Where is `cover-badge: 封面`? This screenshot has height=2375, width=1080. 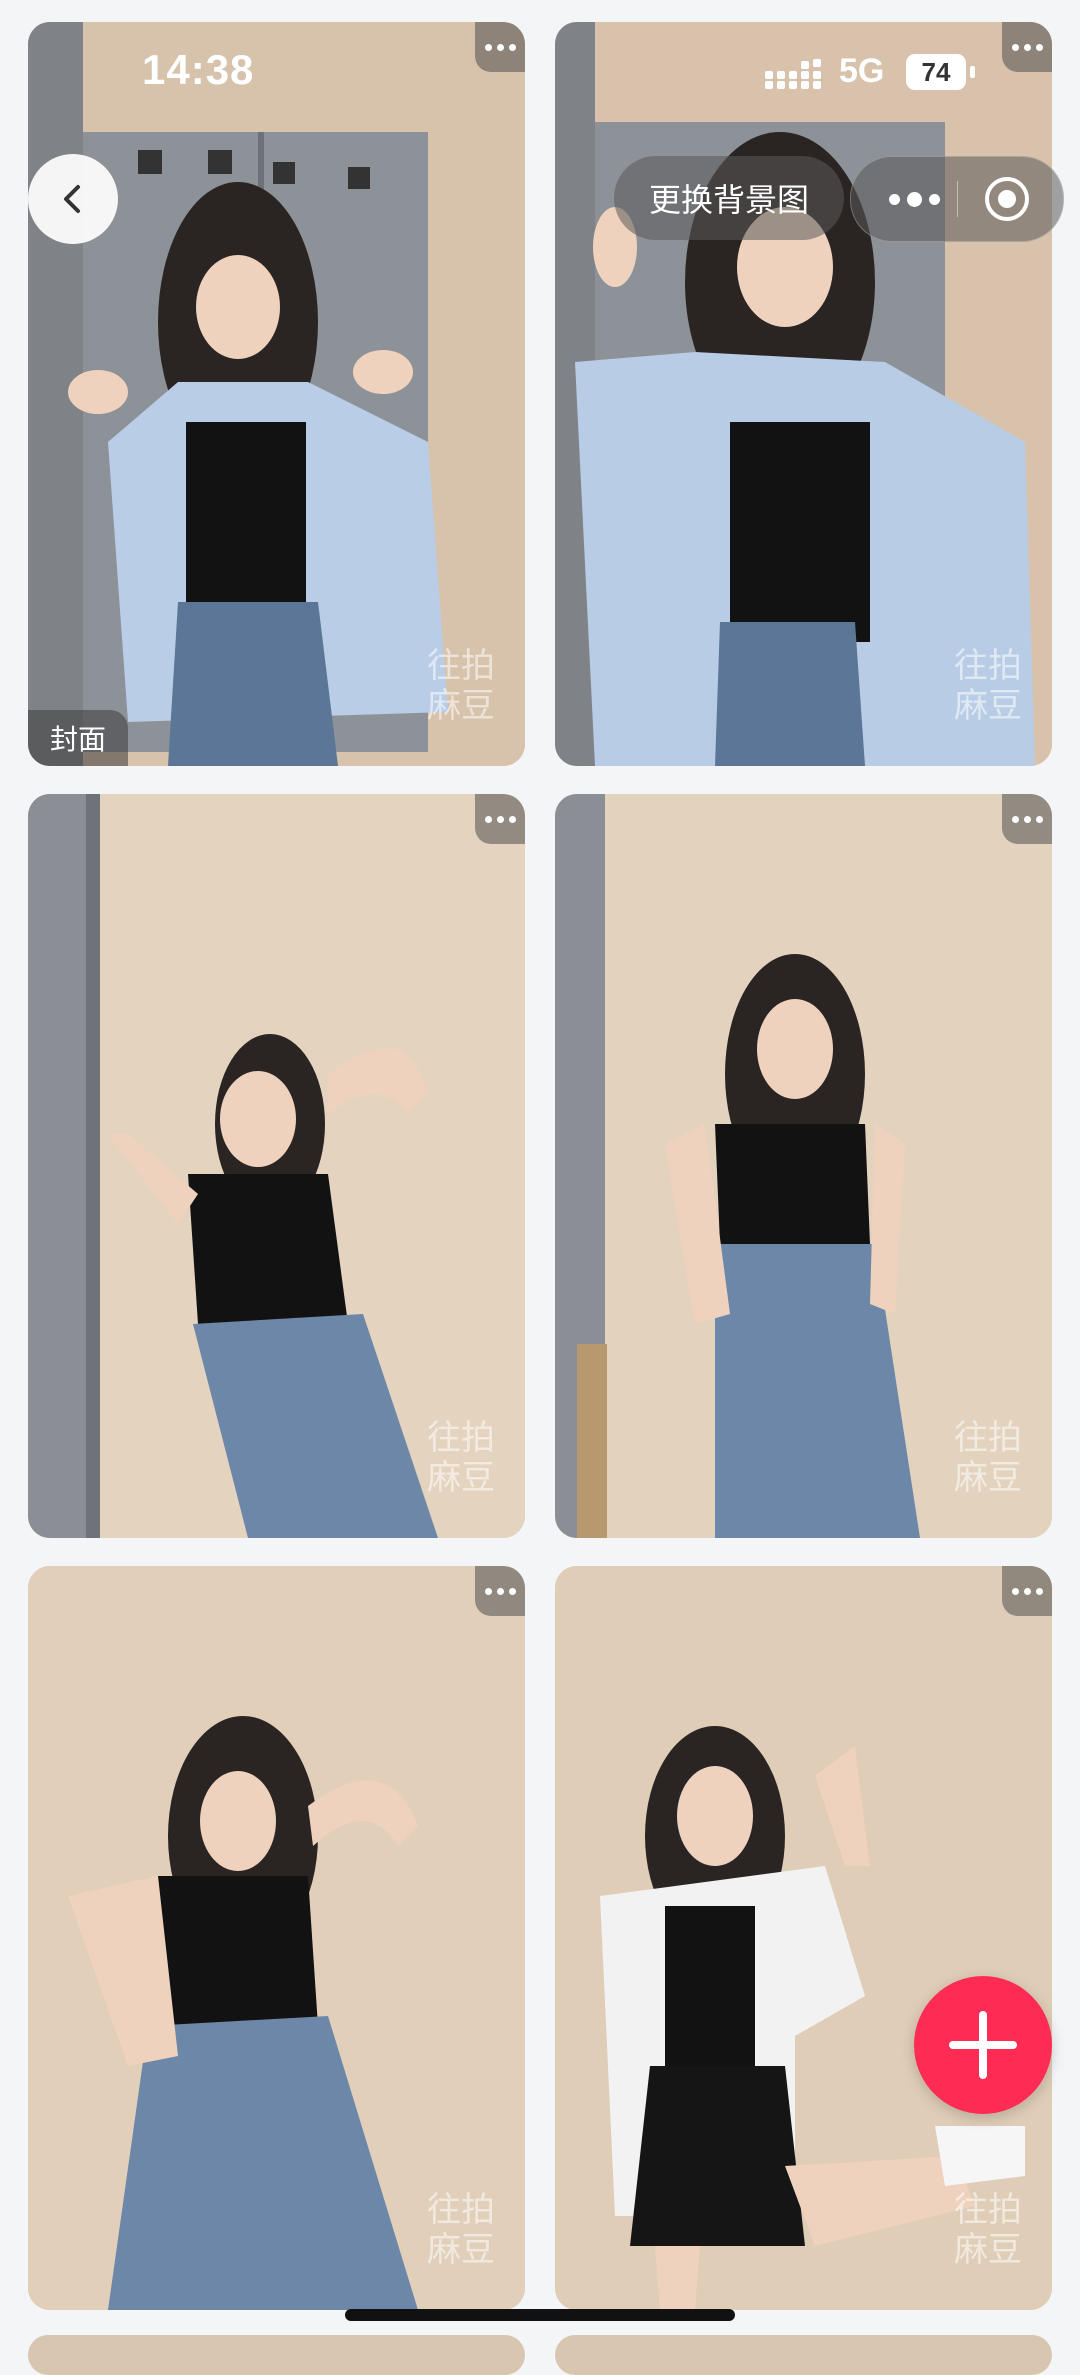
cover-badge: 封面 is located at coordinates (78, 738).